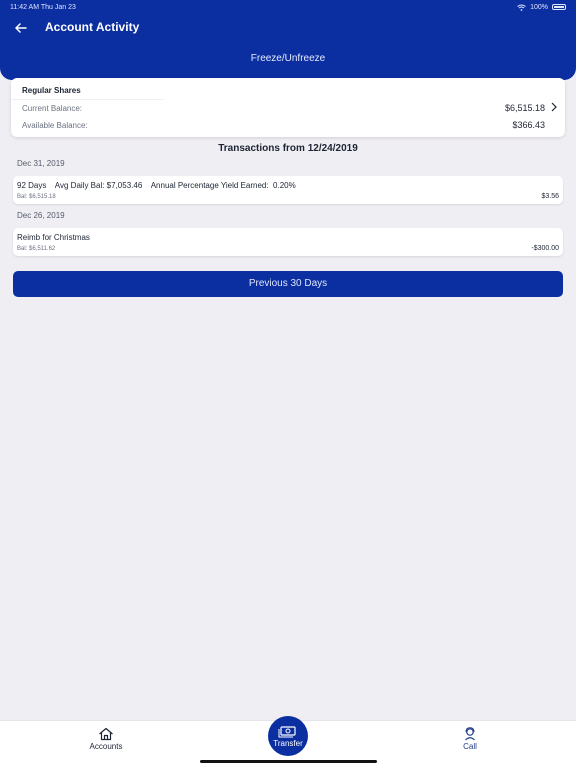  I want to click on chevron-right-icon, so click(554, 107).